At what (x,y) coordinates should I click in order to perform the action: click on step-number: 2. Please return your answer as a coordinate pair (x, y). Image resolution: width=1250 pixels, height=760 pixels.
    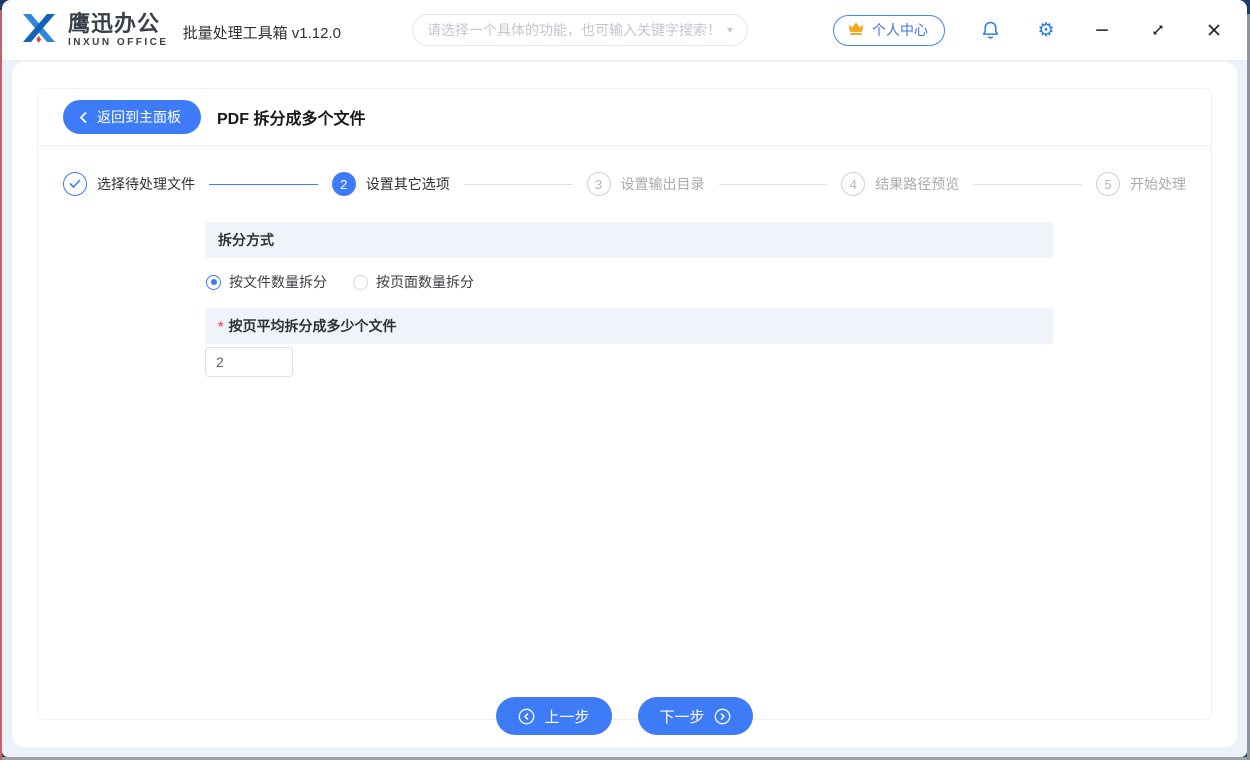
    Looking at the image, I should click on (343, 184).